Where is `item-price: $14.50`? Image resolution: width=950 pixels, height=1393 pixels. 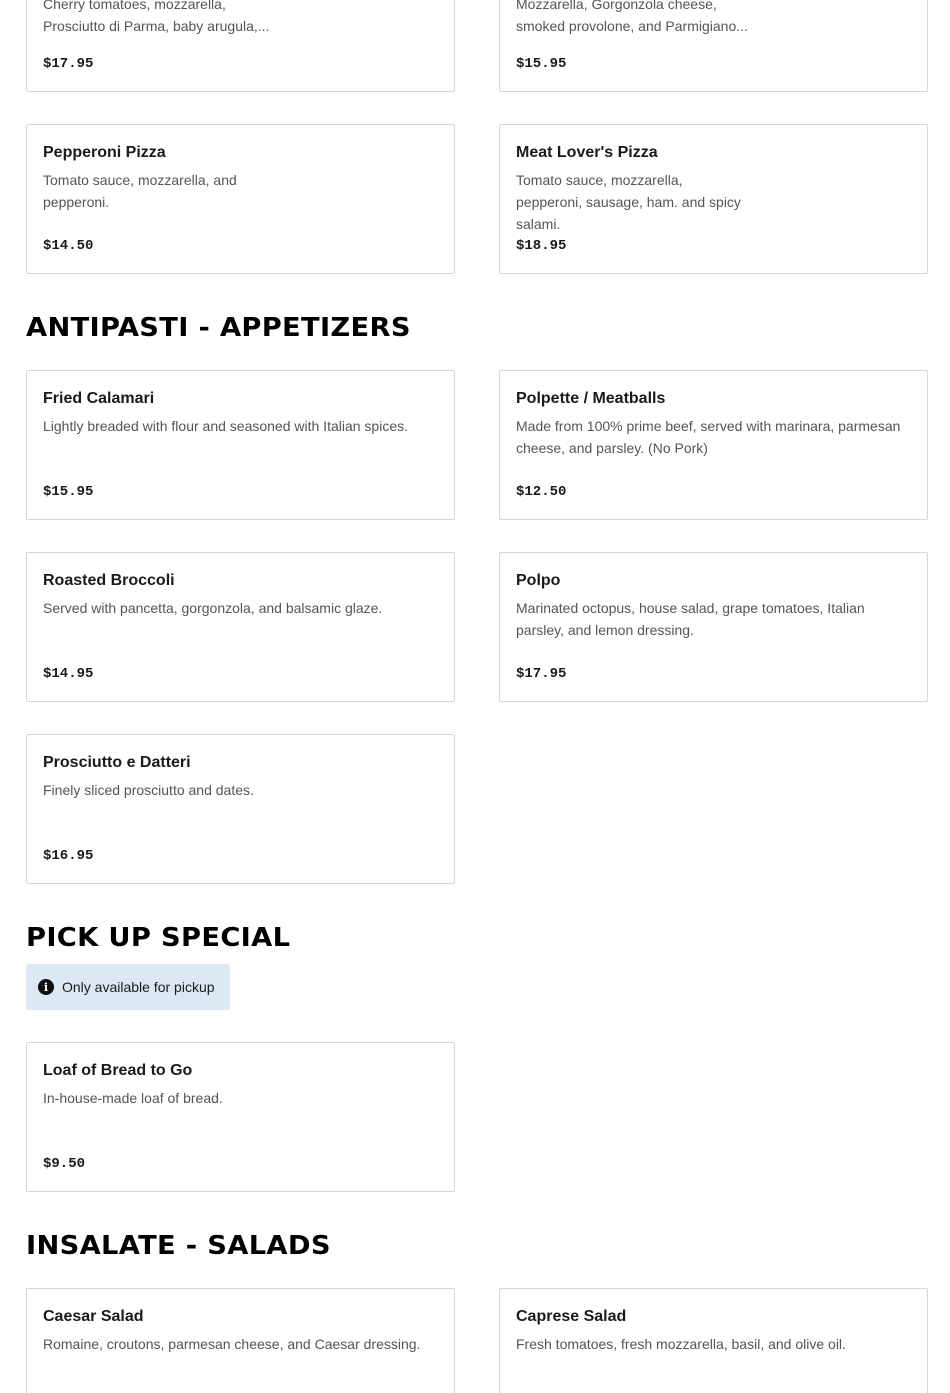 item-price: $14.50 is located at coordinates (68, 246).